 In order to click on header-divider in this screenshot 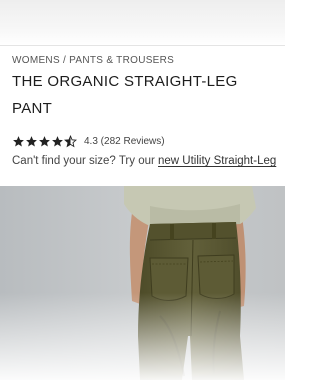, I will do `click(142, 45)`.